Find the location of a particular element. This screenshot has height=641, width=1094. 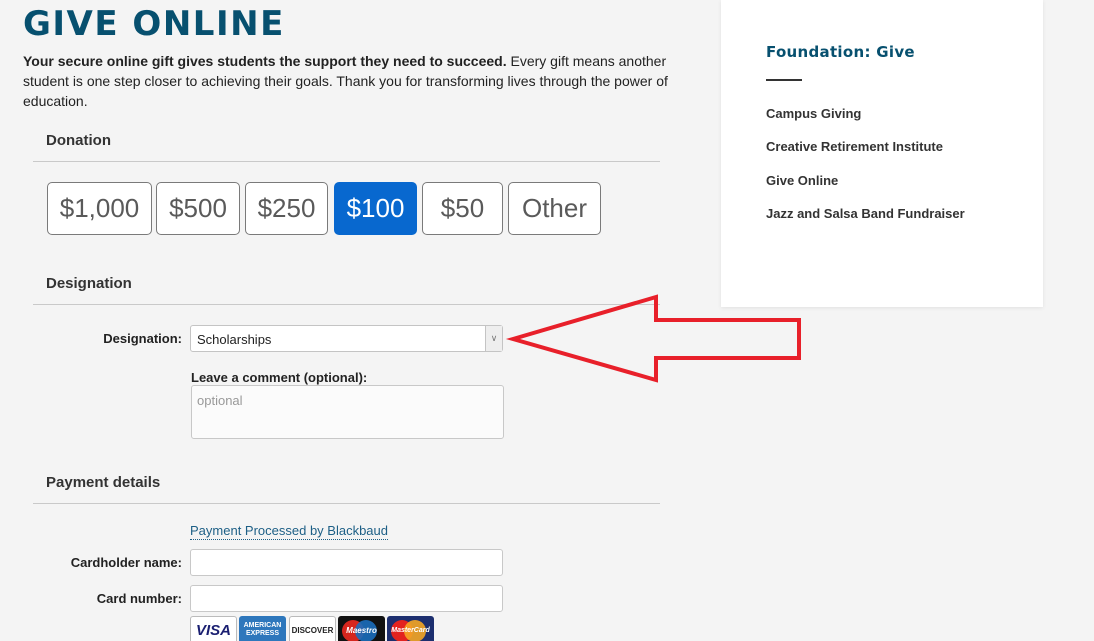

cardholder-name-label: Cardholder name: is located at coordinates (126, 562).